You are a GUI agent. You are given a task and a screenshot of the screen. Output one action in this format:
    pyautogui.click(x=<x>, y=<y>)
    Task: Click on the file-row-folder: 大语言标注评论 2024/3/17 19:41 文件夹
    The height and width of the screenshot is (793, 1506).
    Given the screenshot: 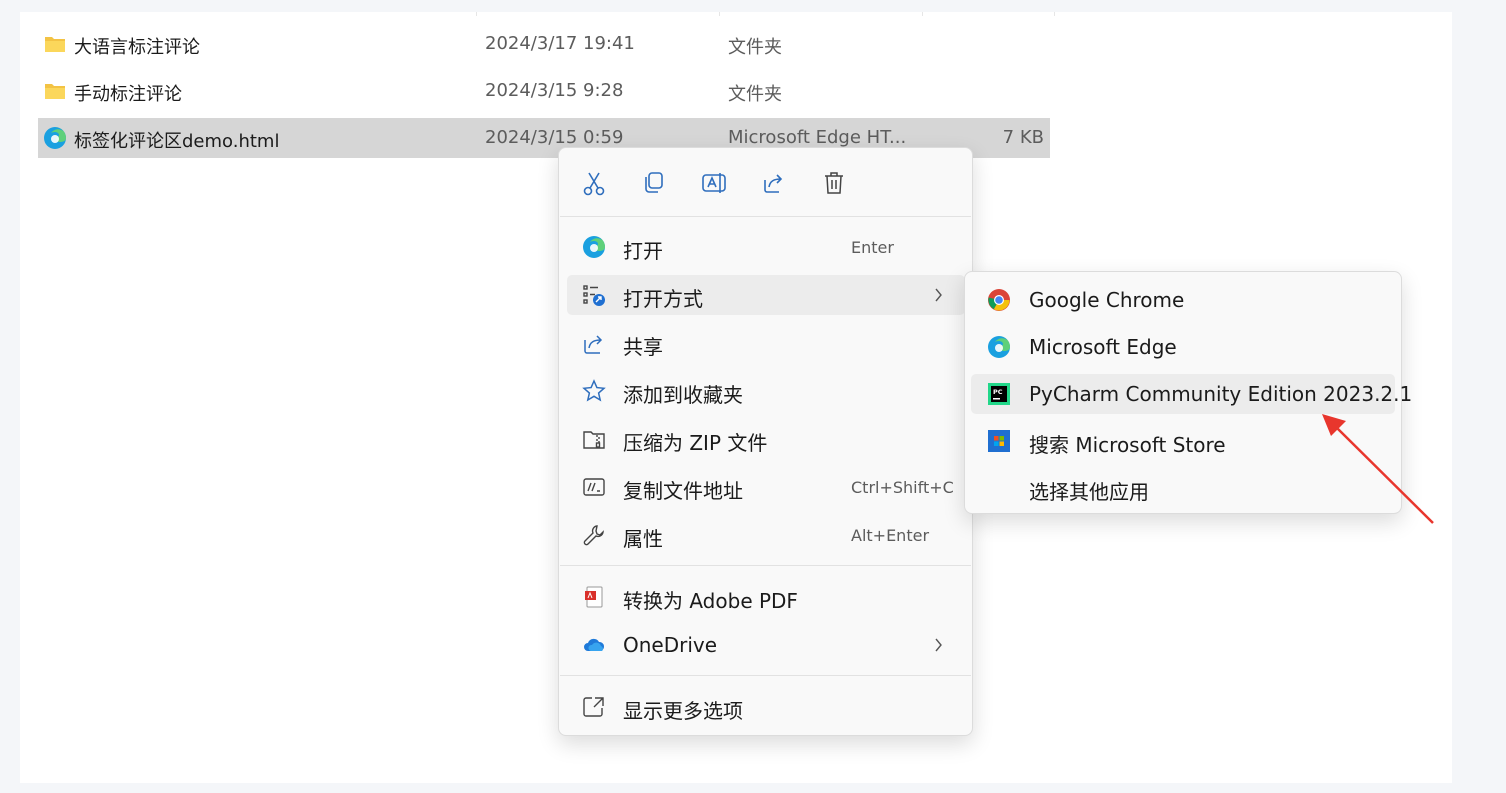 What is the action you would take?
    pyautogui.click(x=544, y=44)
    